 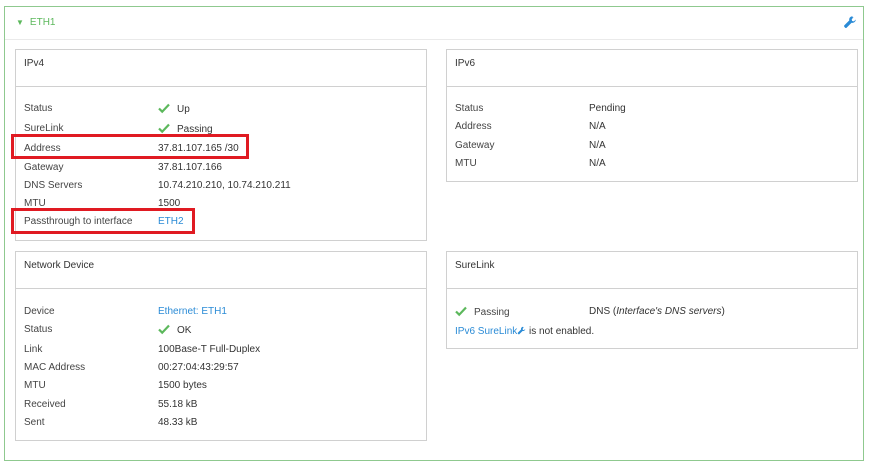 I want to click on section-title: ETH1, so click(x=43, y=22).